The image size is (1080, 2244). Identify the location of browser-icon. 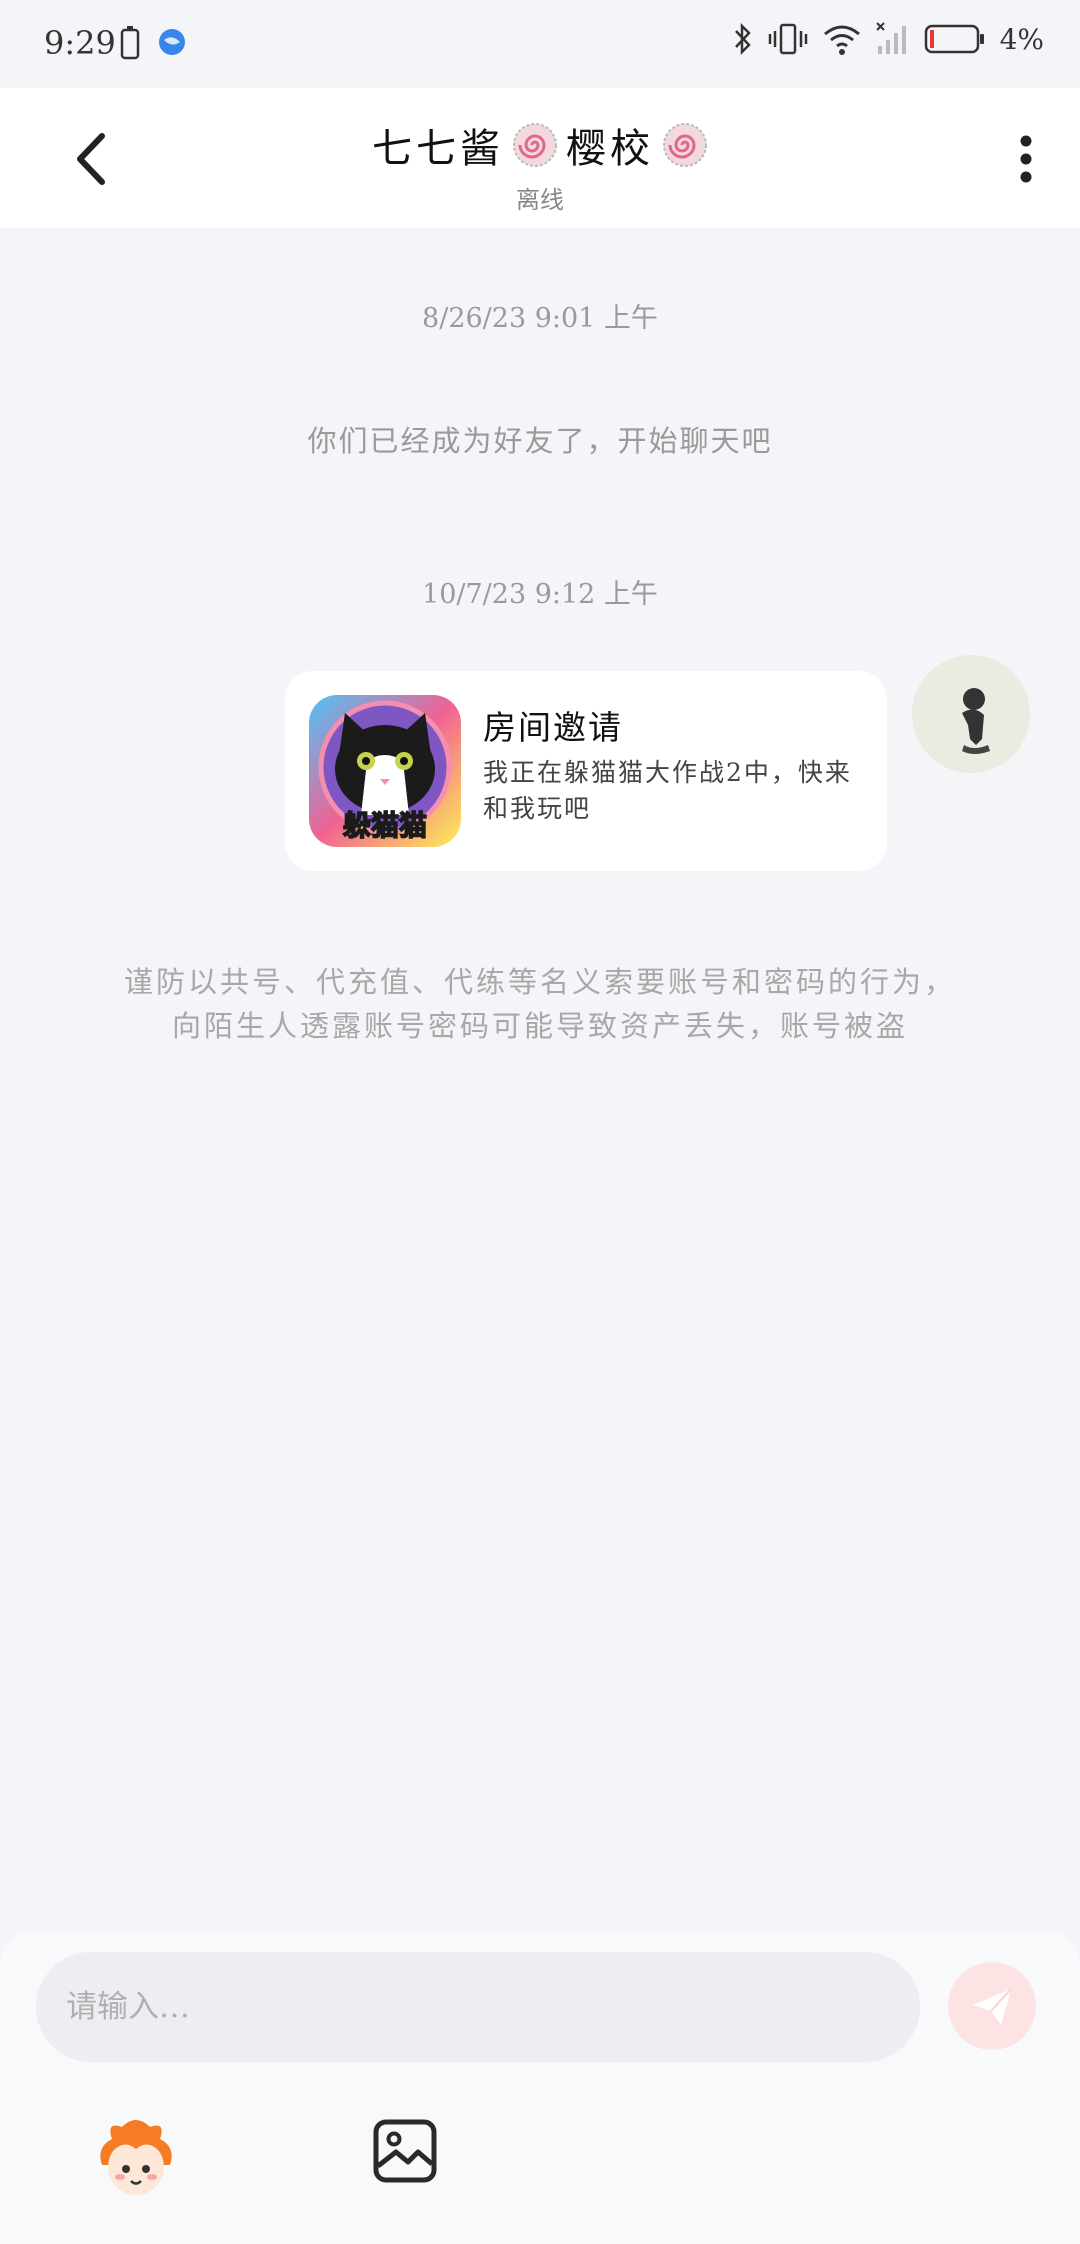
(172, 42).